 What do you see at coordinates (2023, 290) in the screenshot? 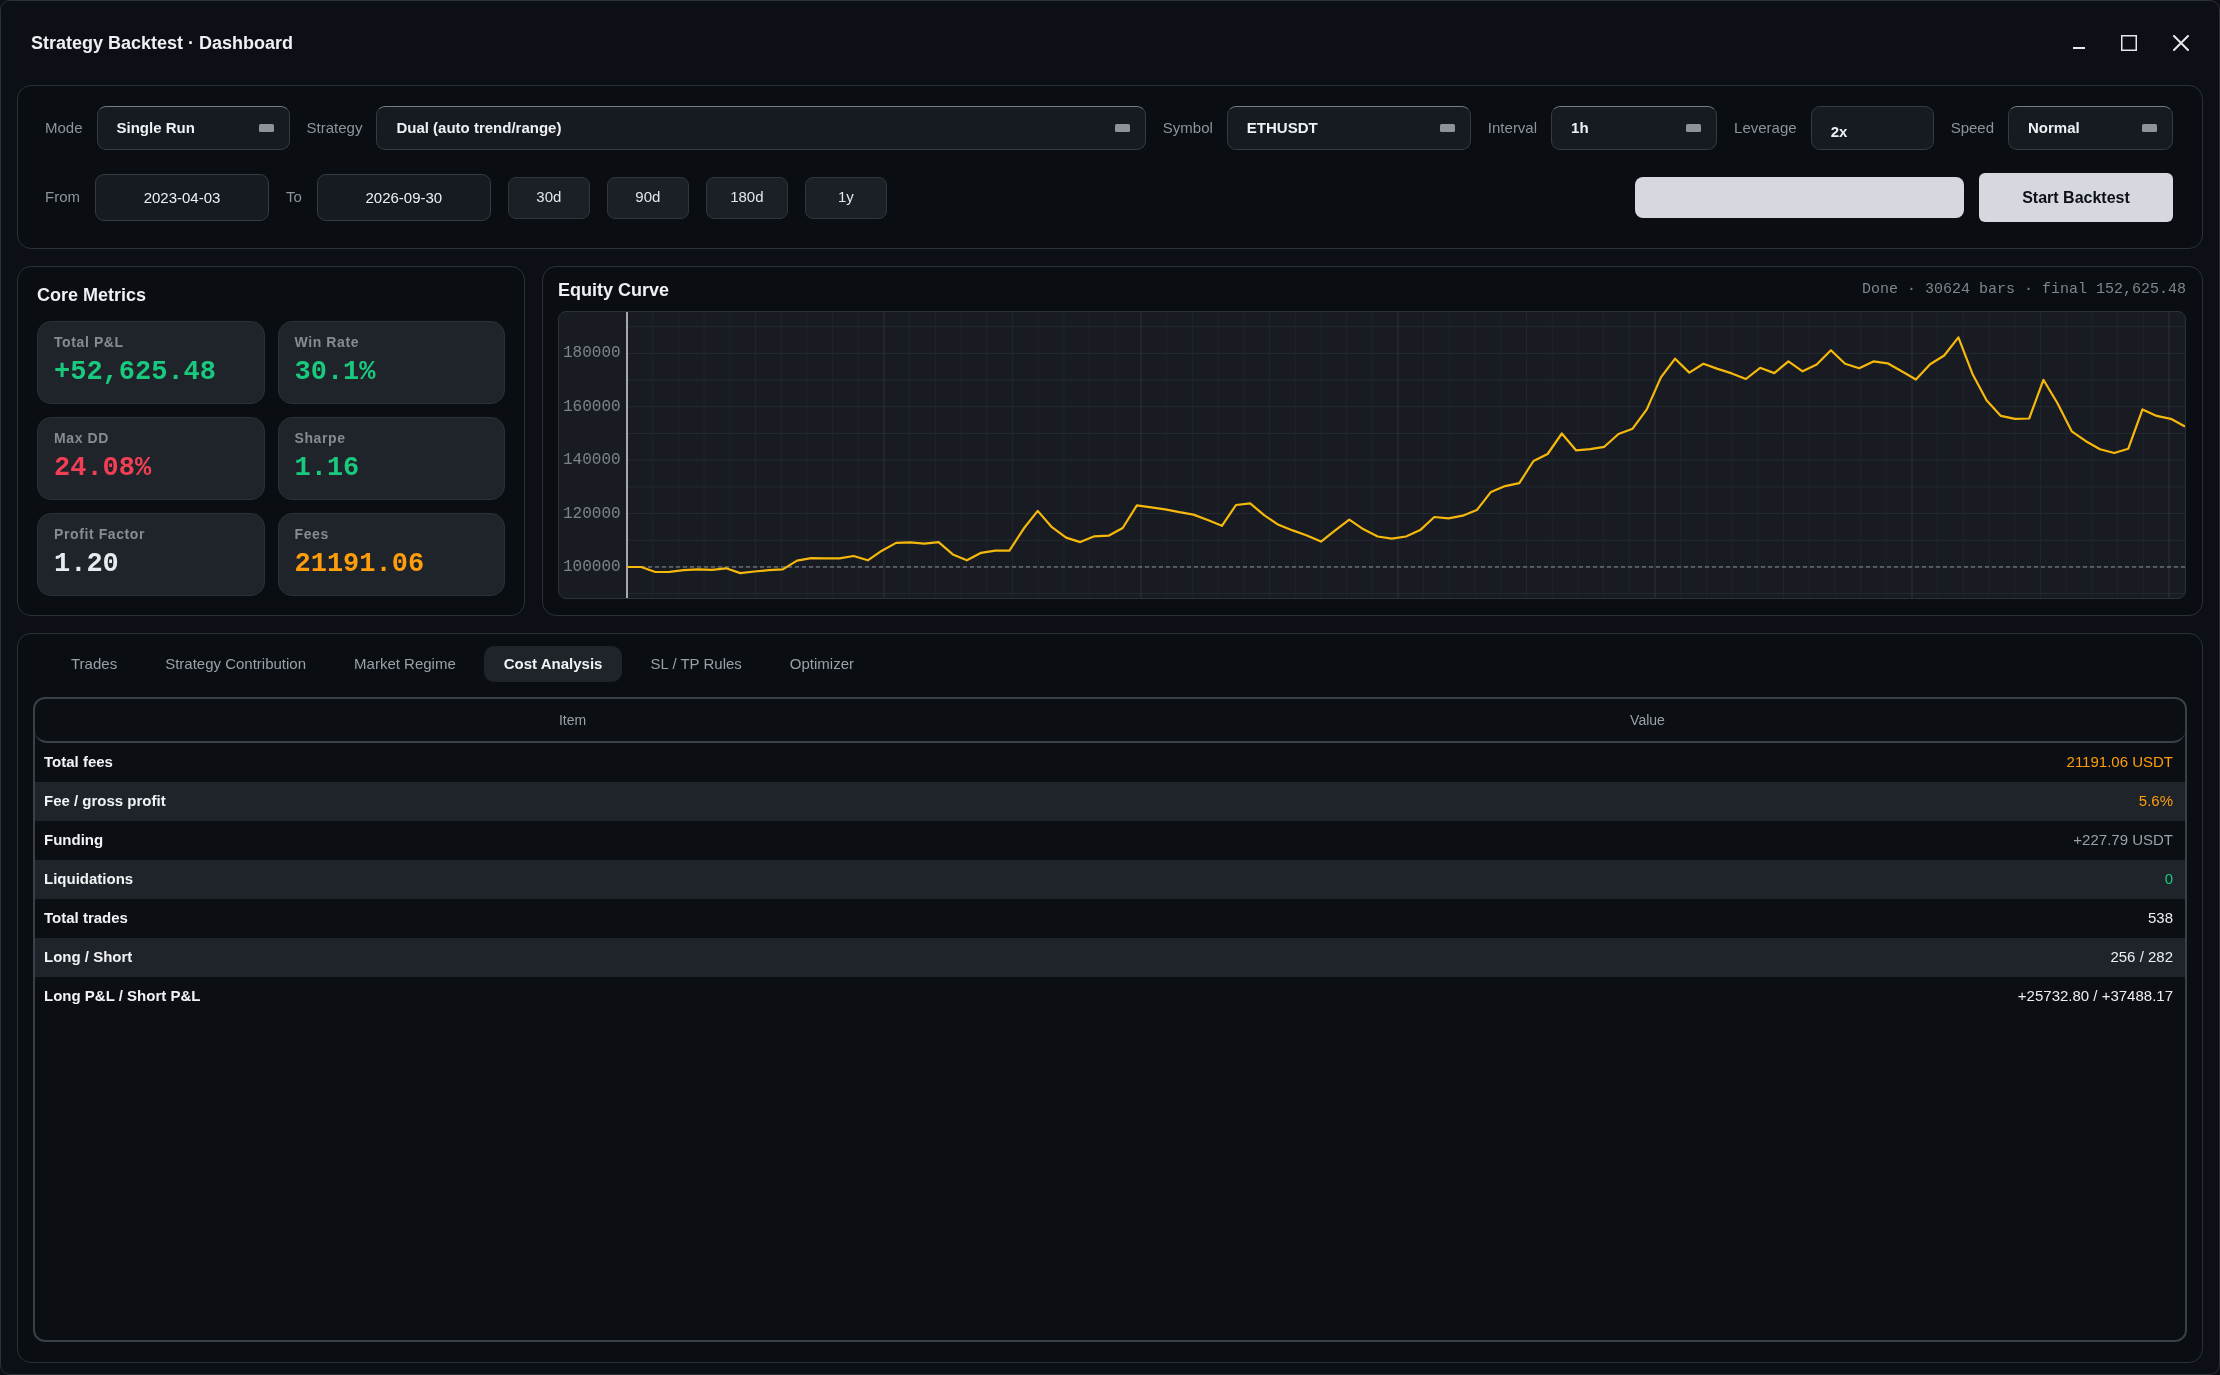
I see `status-text: Done · 30624 bars · final 152,625.48` at bounding box center [2023, 290].